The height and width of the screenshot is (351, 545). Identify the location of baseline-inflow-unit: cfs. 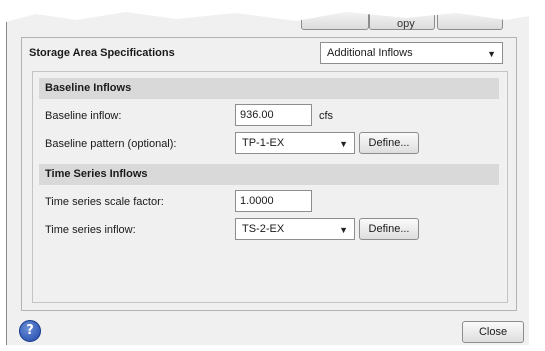
(326, 116).